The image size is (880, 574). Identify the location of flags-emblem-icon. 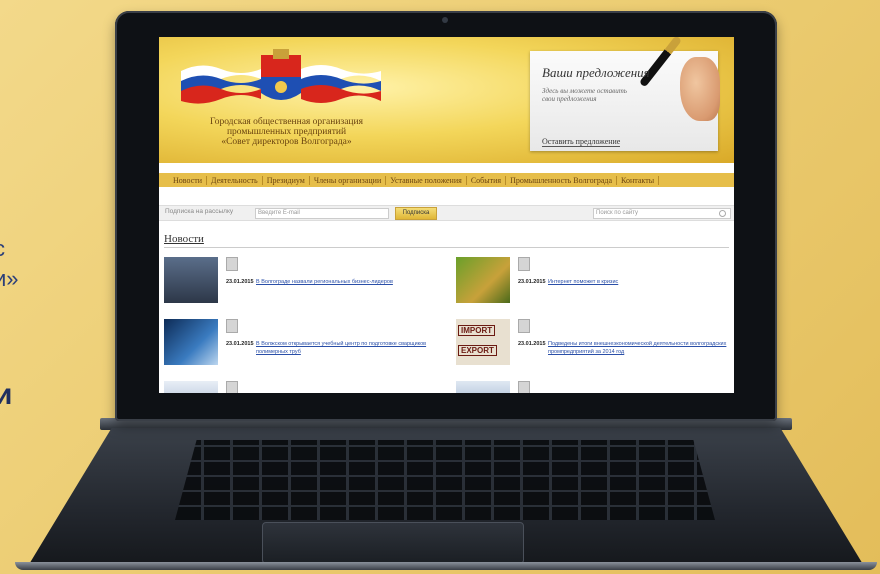
(281, 76).